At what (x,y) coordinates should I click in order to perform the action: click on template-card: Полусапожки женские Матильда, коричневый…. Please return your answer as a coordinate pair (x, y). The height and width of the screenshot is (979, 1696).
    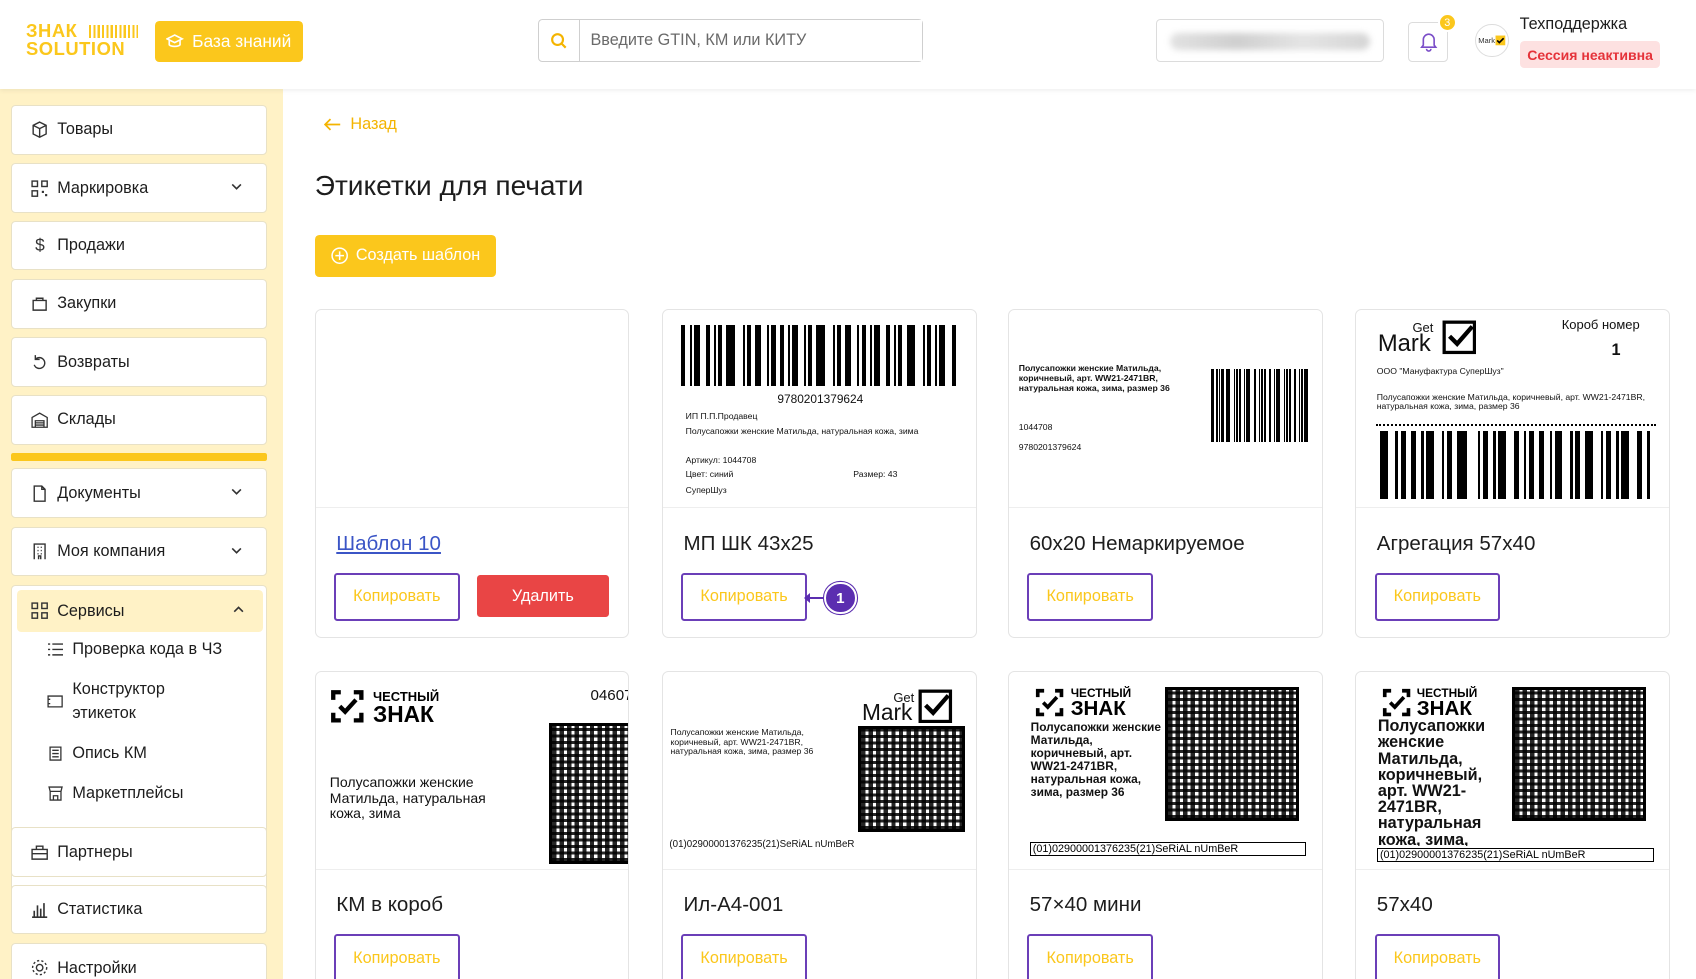
    Looking at the image, I should click on (1165, 474).